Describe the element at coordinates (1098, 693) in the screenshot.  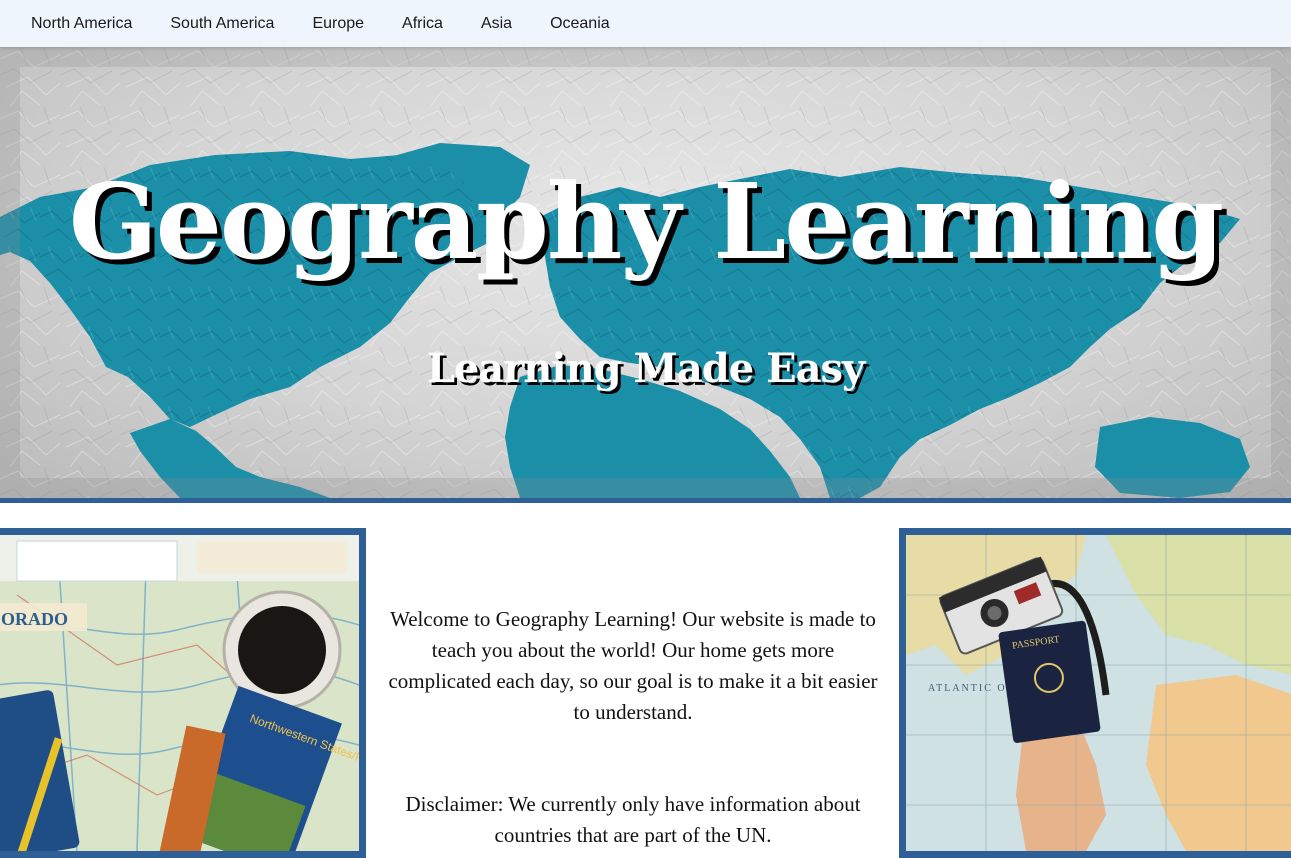
I see `map-camera-image: ATLANTIC OCEAN PASSPORT` at that location.